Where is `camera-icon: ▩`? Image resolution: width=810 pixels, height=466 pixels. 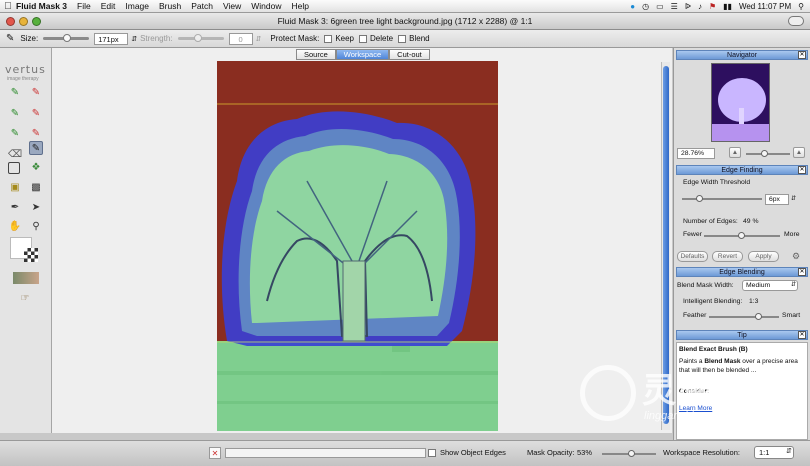
camera-icon: ▩ is located at coordinates (36, 187).